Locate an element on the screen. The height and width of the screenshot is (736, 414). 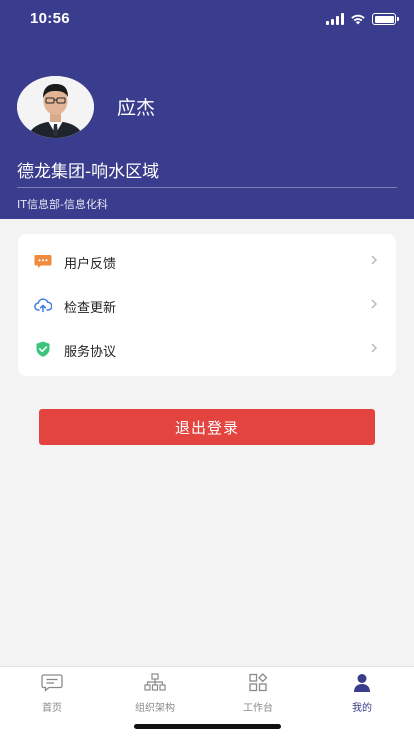
logout-button: 退出登录 is located at coordinates (207, 427).